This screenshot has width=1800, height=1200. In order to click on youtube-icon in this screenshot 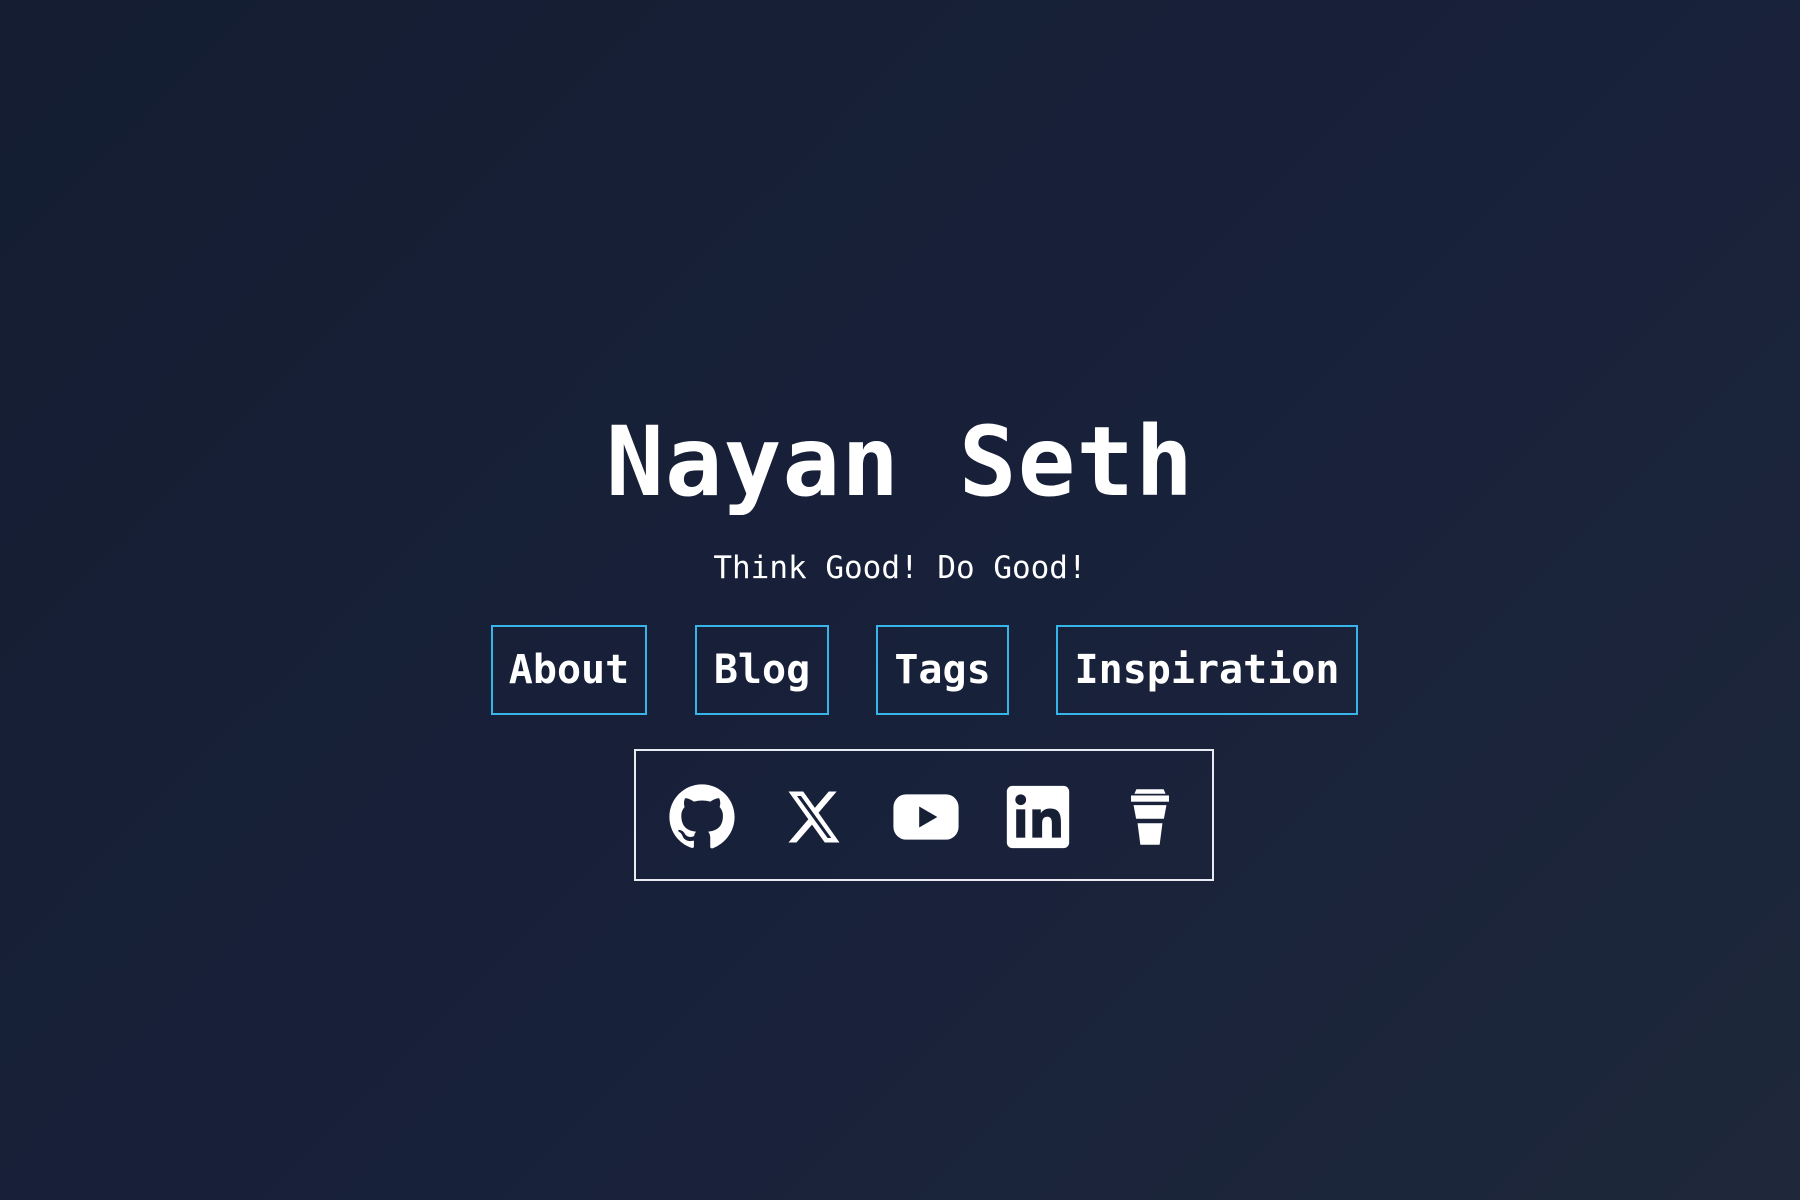, I will do `click(926, 817)`.